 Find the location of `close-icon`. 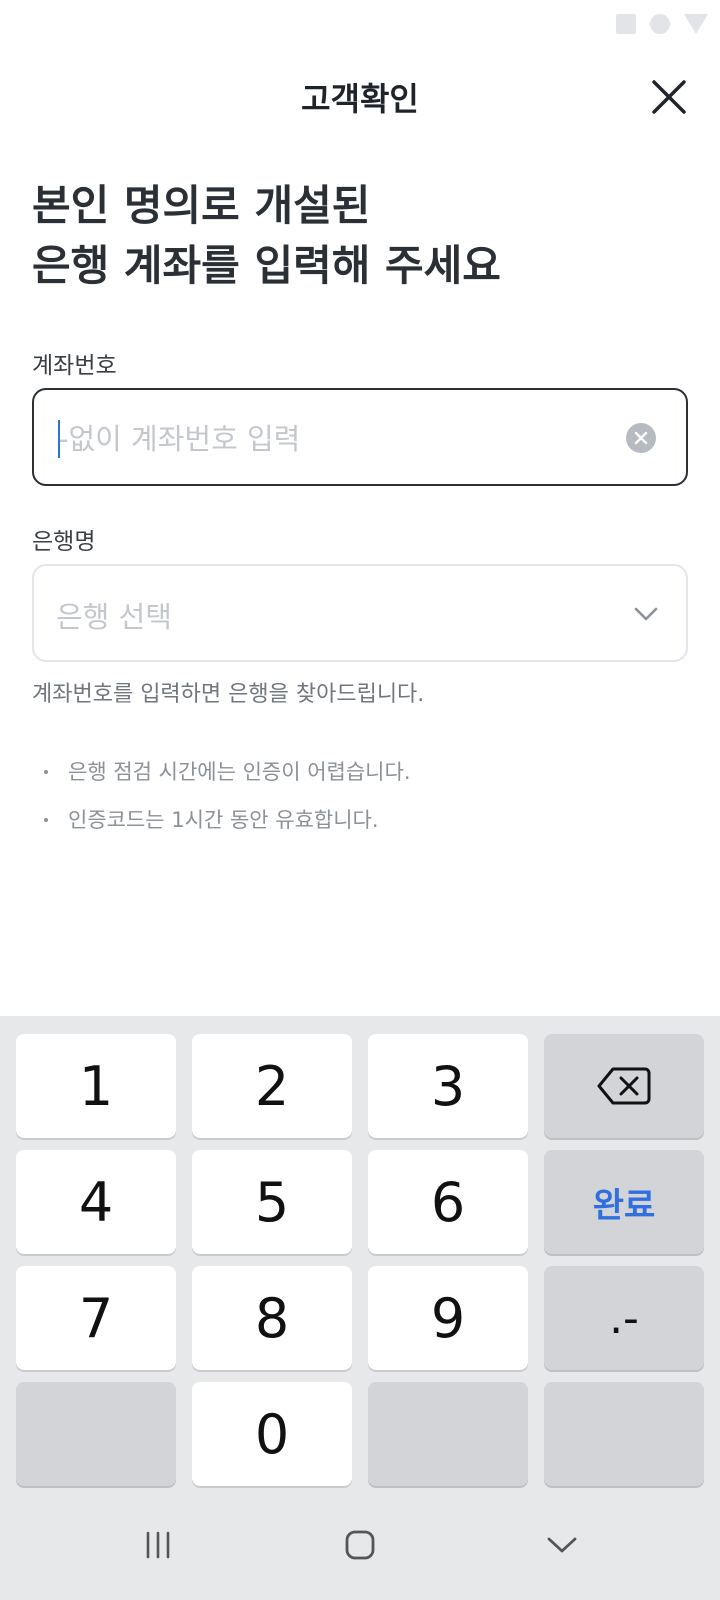

close-icon is located at coordinates (669, 97).